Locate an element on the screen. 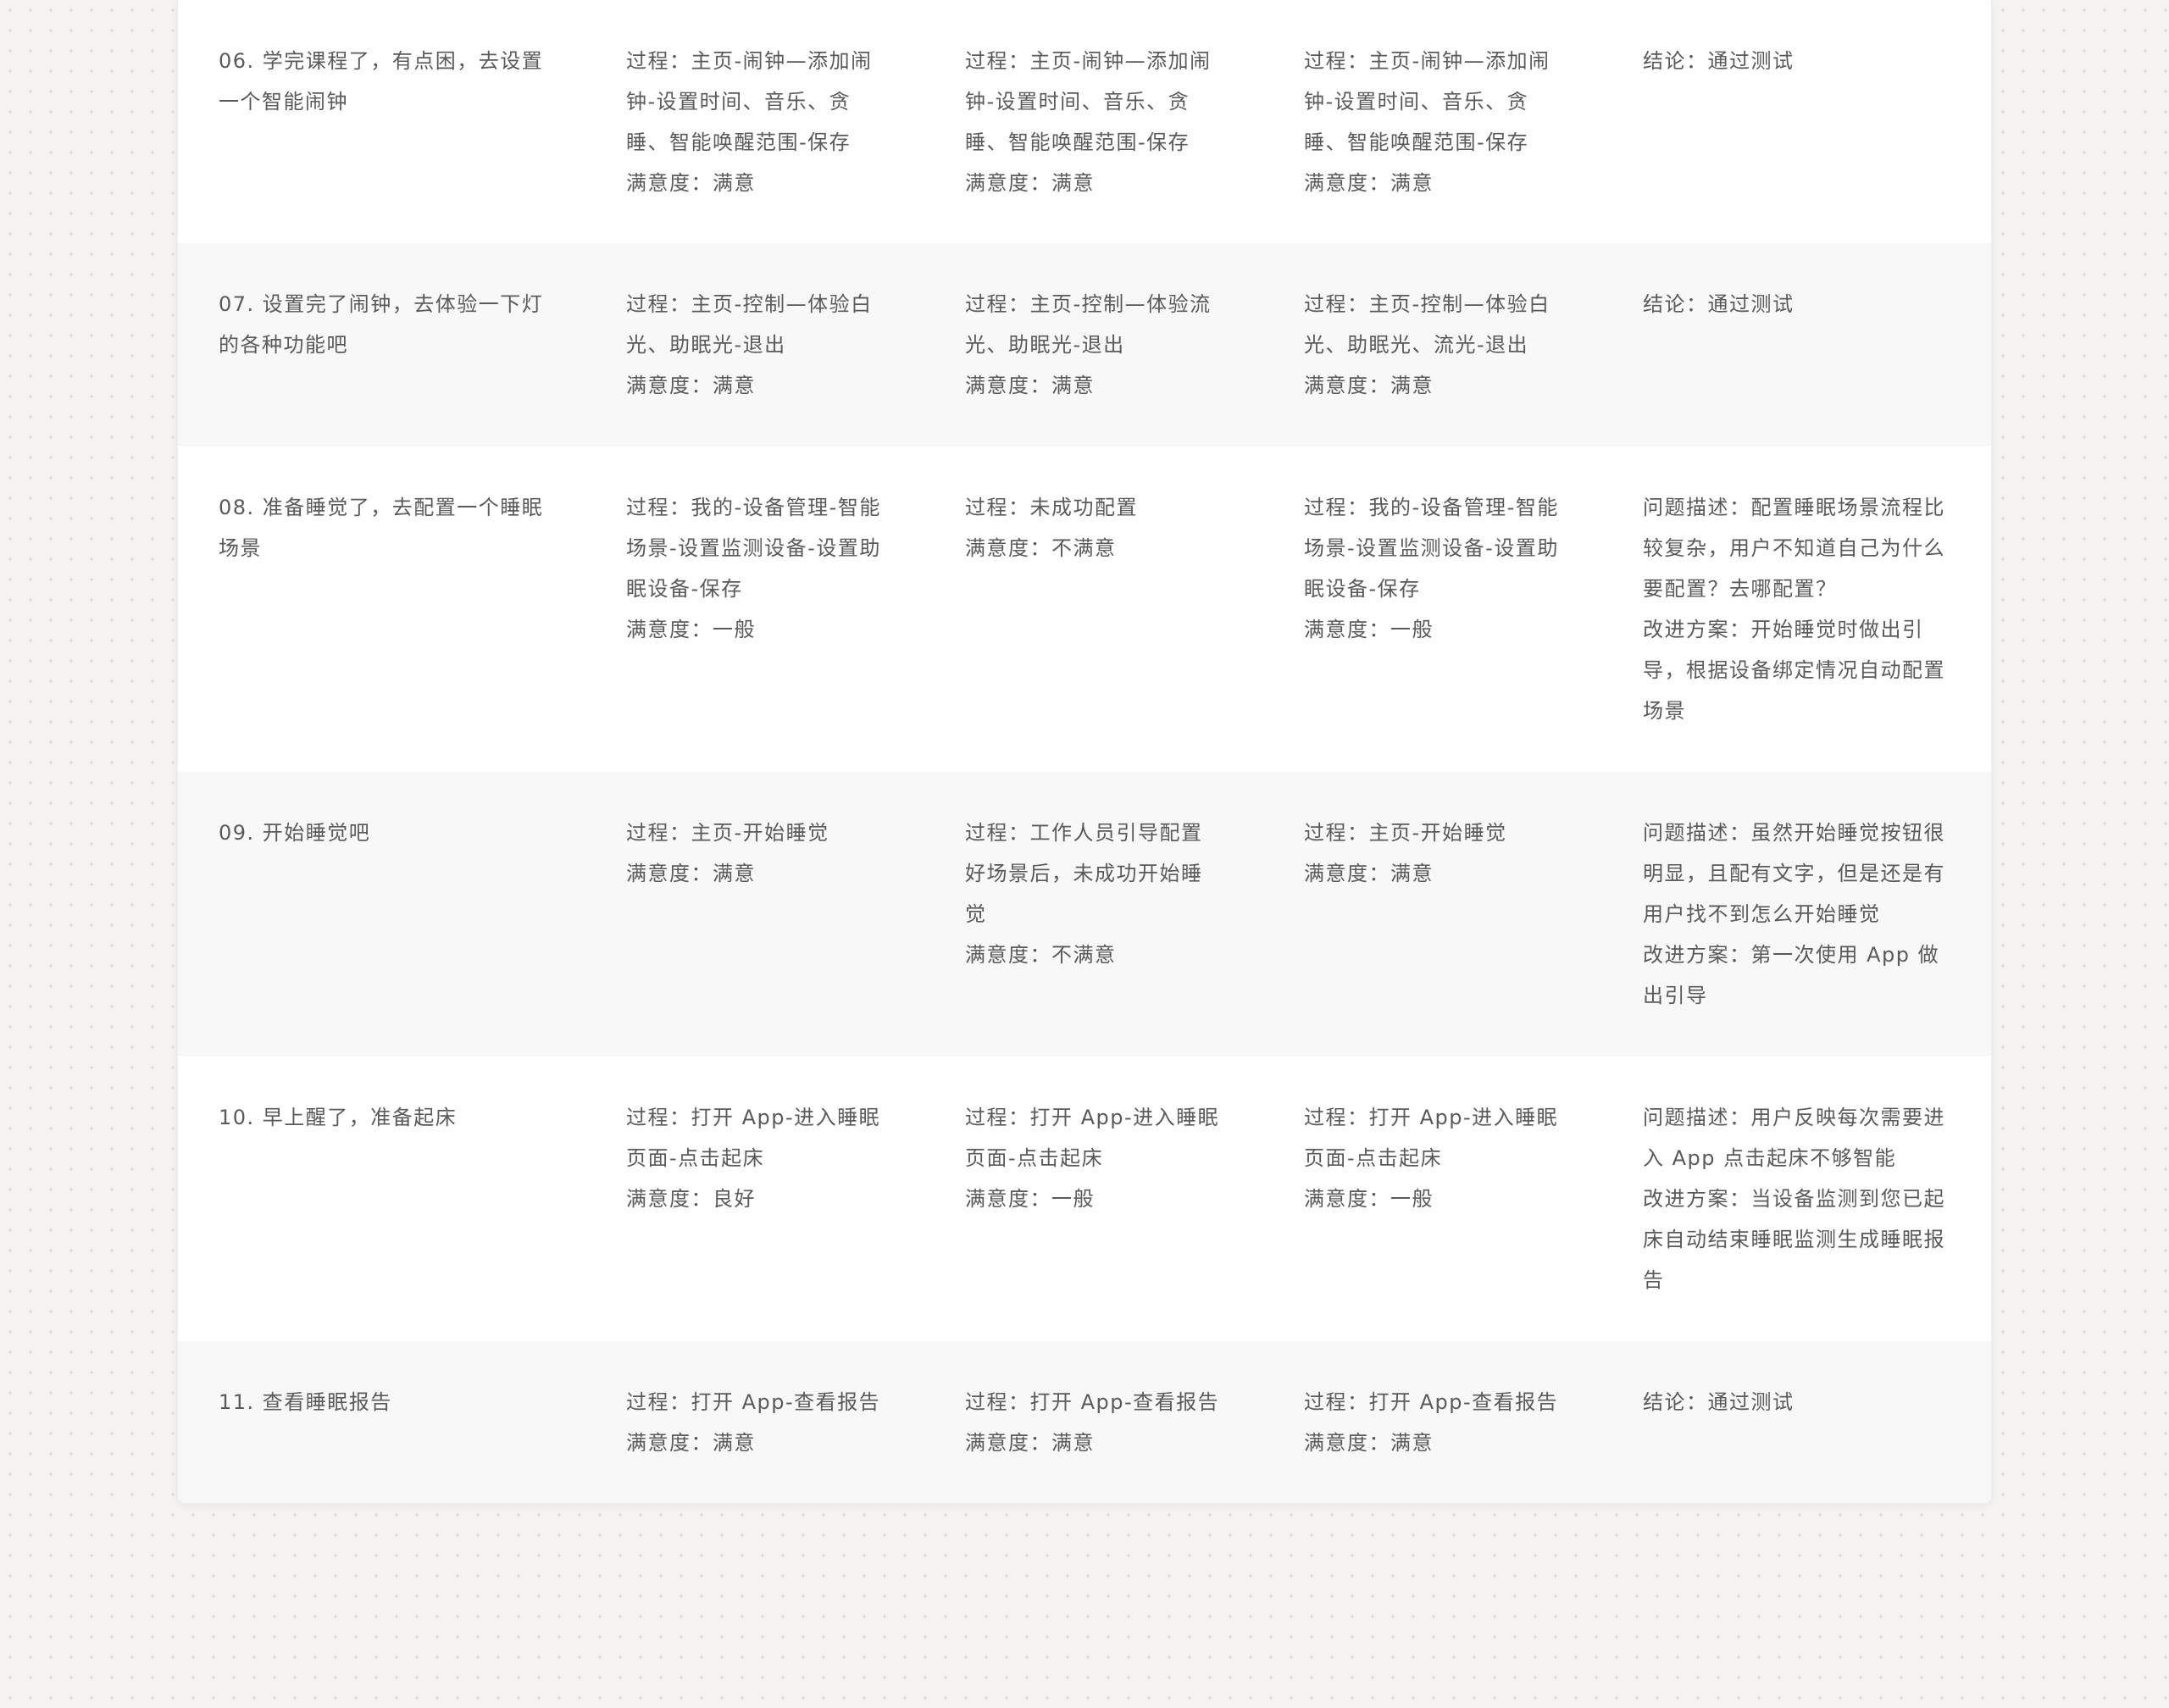 The image size is (2169, 1708). improvement-line: 导，根据设备绑定情况自动配置 is located at coordinates (1794, 670).